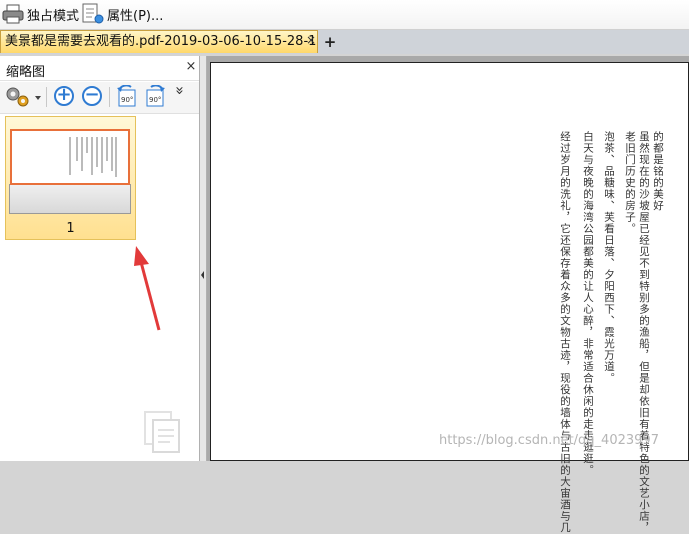 This screenshot has height=534, width=689. I want to click on options-button, so click(23, 97).